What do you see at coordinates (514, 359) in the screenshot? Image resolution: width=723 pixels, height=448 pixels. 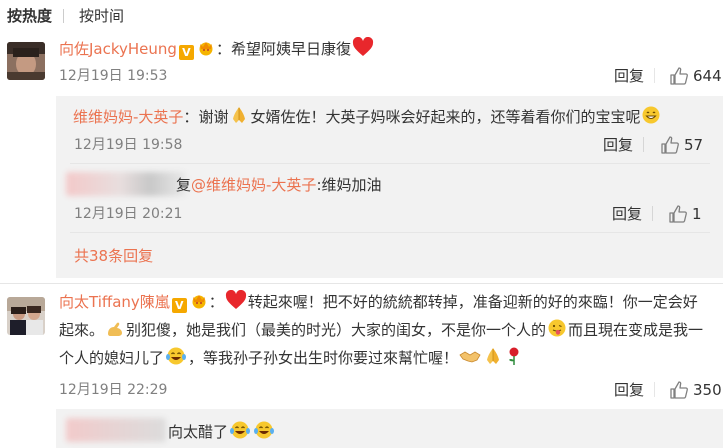 I see `rose-icon` at bounding box center [514, 359].